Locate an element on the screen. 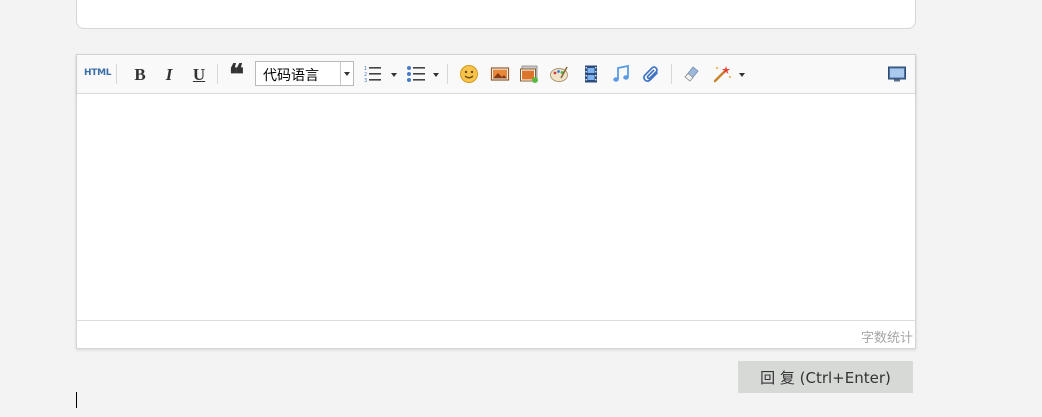  code-language-value: 代码语言 is located at coordinates (291, 76).